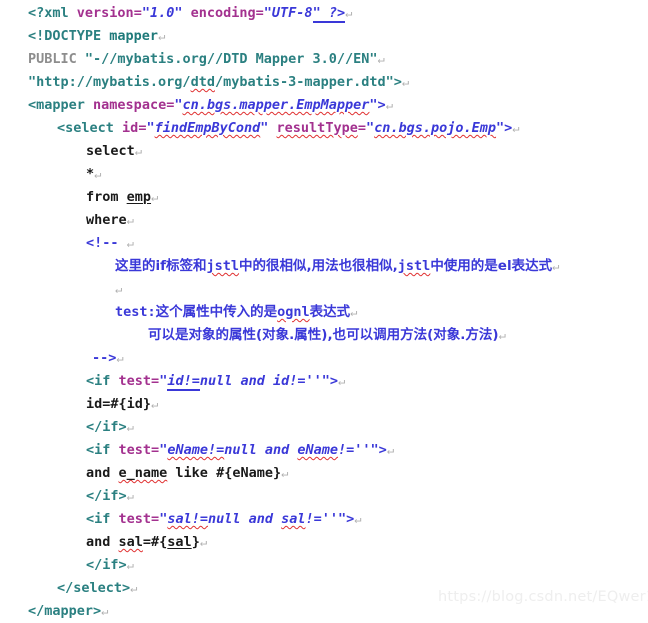 This screenshot has width=648, height=623. Describe the element at coordinates (65, 611) in the screenshot. I see `code-token: </mapper>` at that location.